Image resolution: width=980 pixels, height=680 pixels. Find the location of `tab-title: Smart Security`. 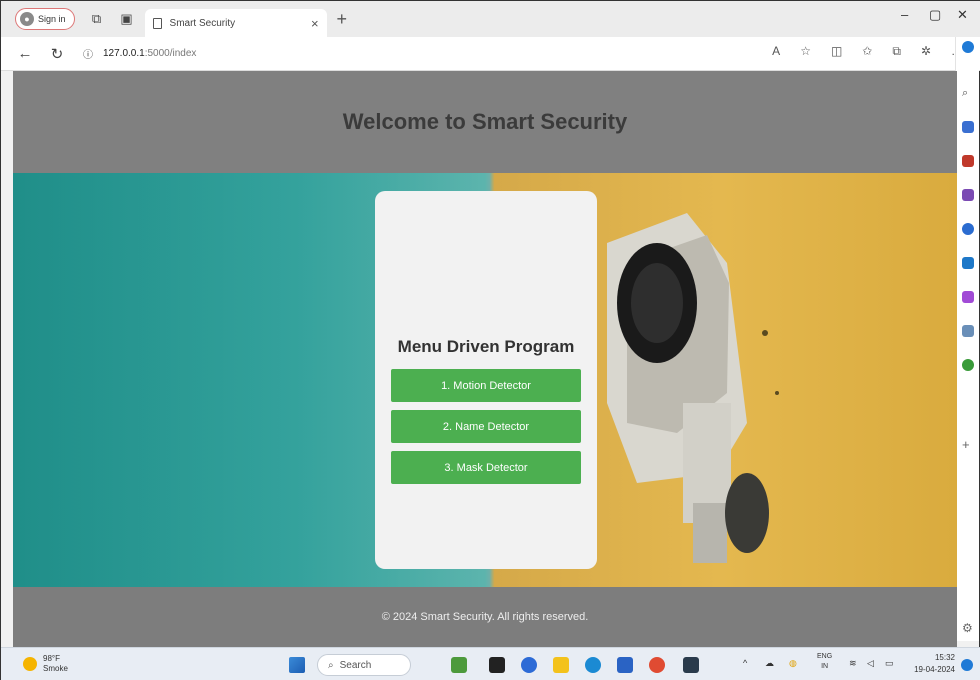

tab-title: Smart Security is located at coordinates (202, 23).